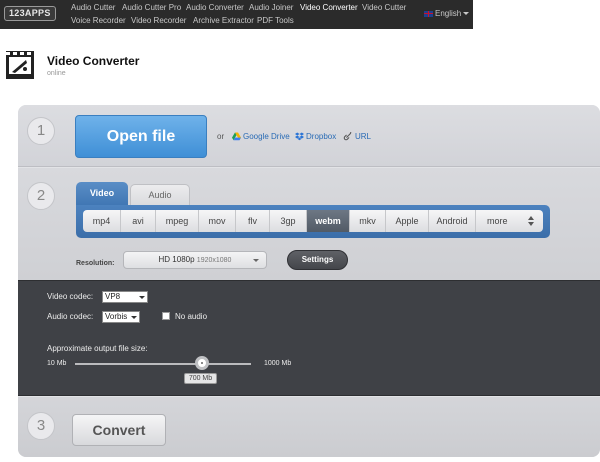 The width and height of the screenshot is (600, 462). Describe the element at coordinates (95, 263) in the screenshot. I see `resolution-label: Resolution:` at that location.